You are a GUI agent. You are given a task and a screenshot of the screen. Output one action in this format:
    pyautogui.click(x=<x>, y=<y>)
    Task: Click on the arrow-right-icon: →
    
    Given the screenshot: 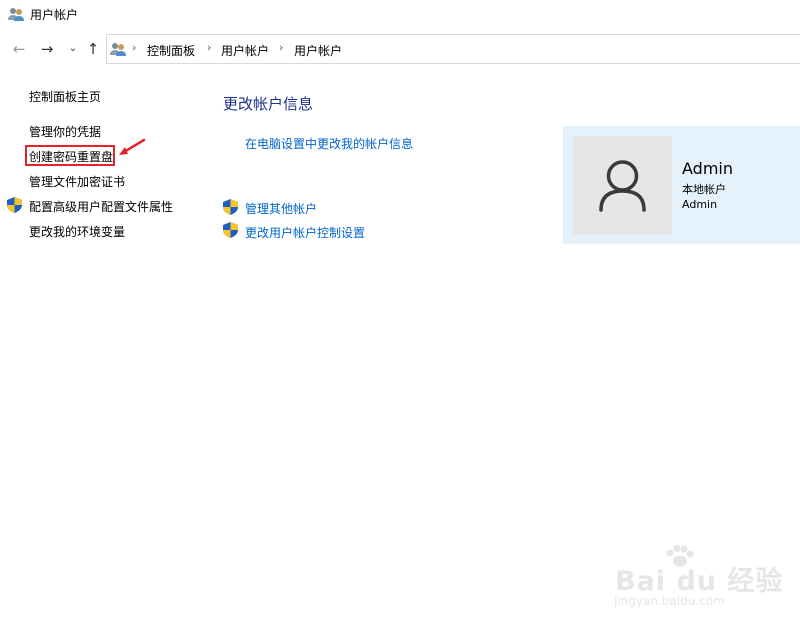 What is the action you would take?
    pyautogui.click(x=47, y=49)
    